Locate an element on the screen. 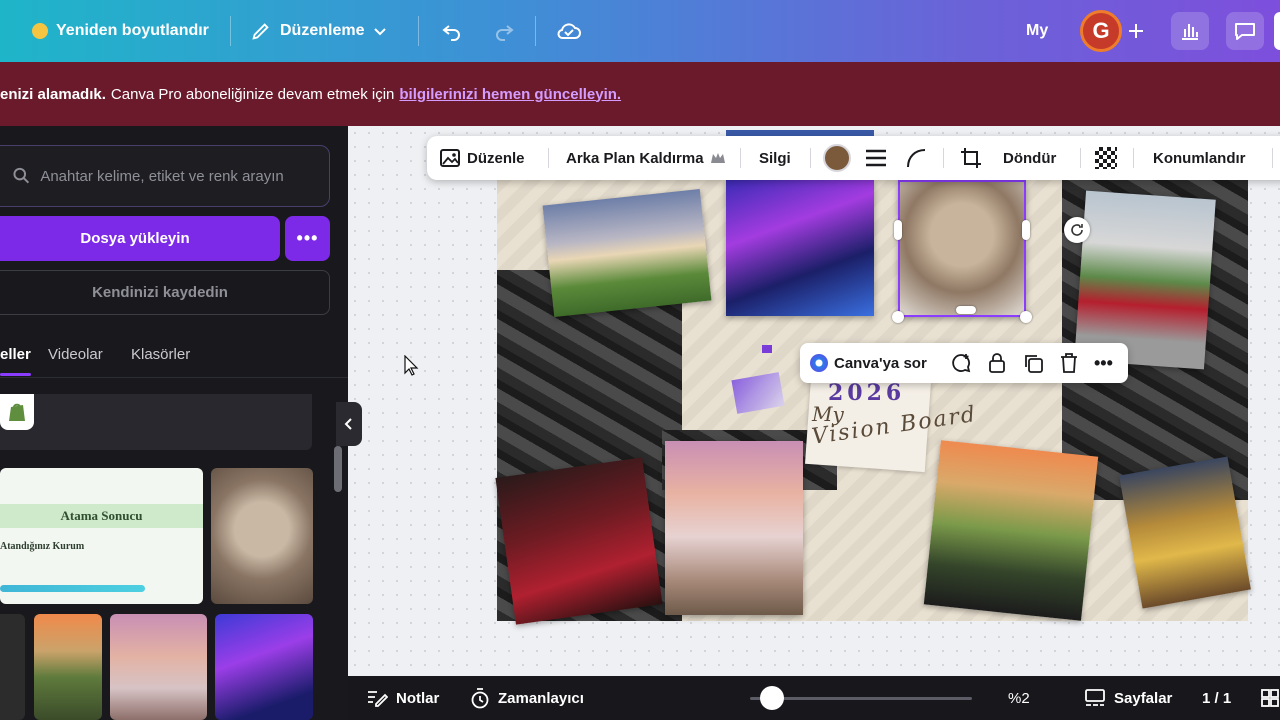 Image resolution: width=1280 pixels, height=720 pixels. avatar: G is located at coordinates (1101, 31).